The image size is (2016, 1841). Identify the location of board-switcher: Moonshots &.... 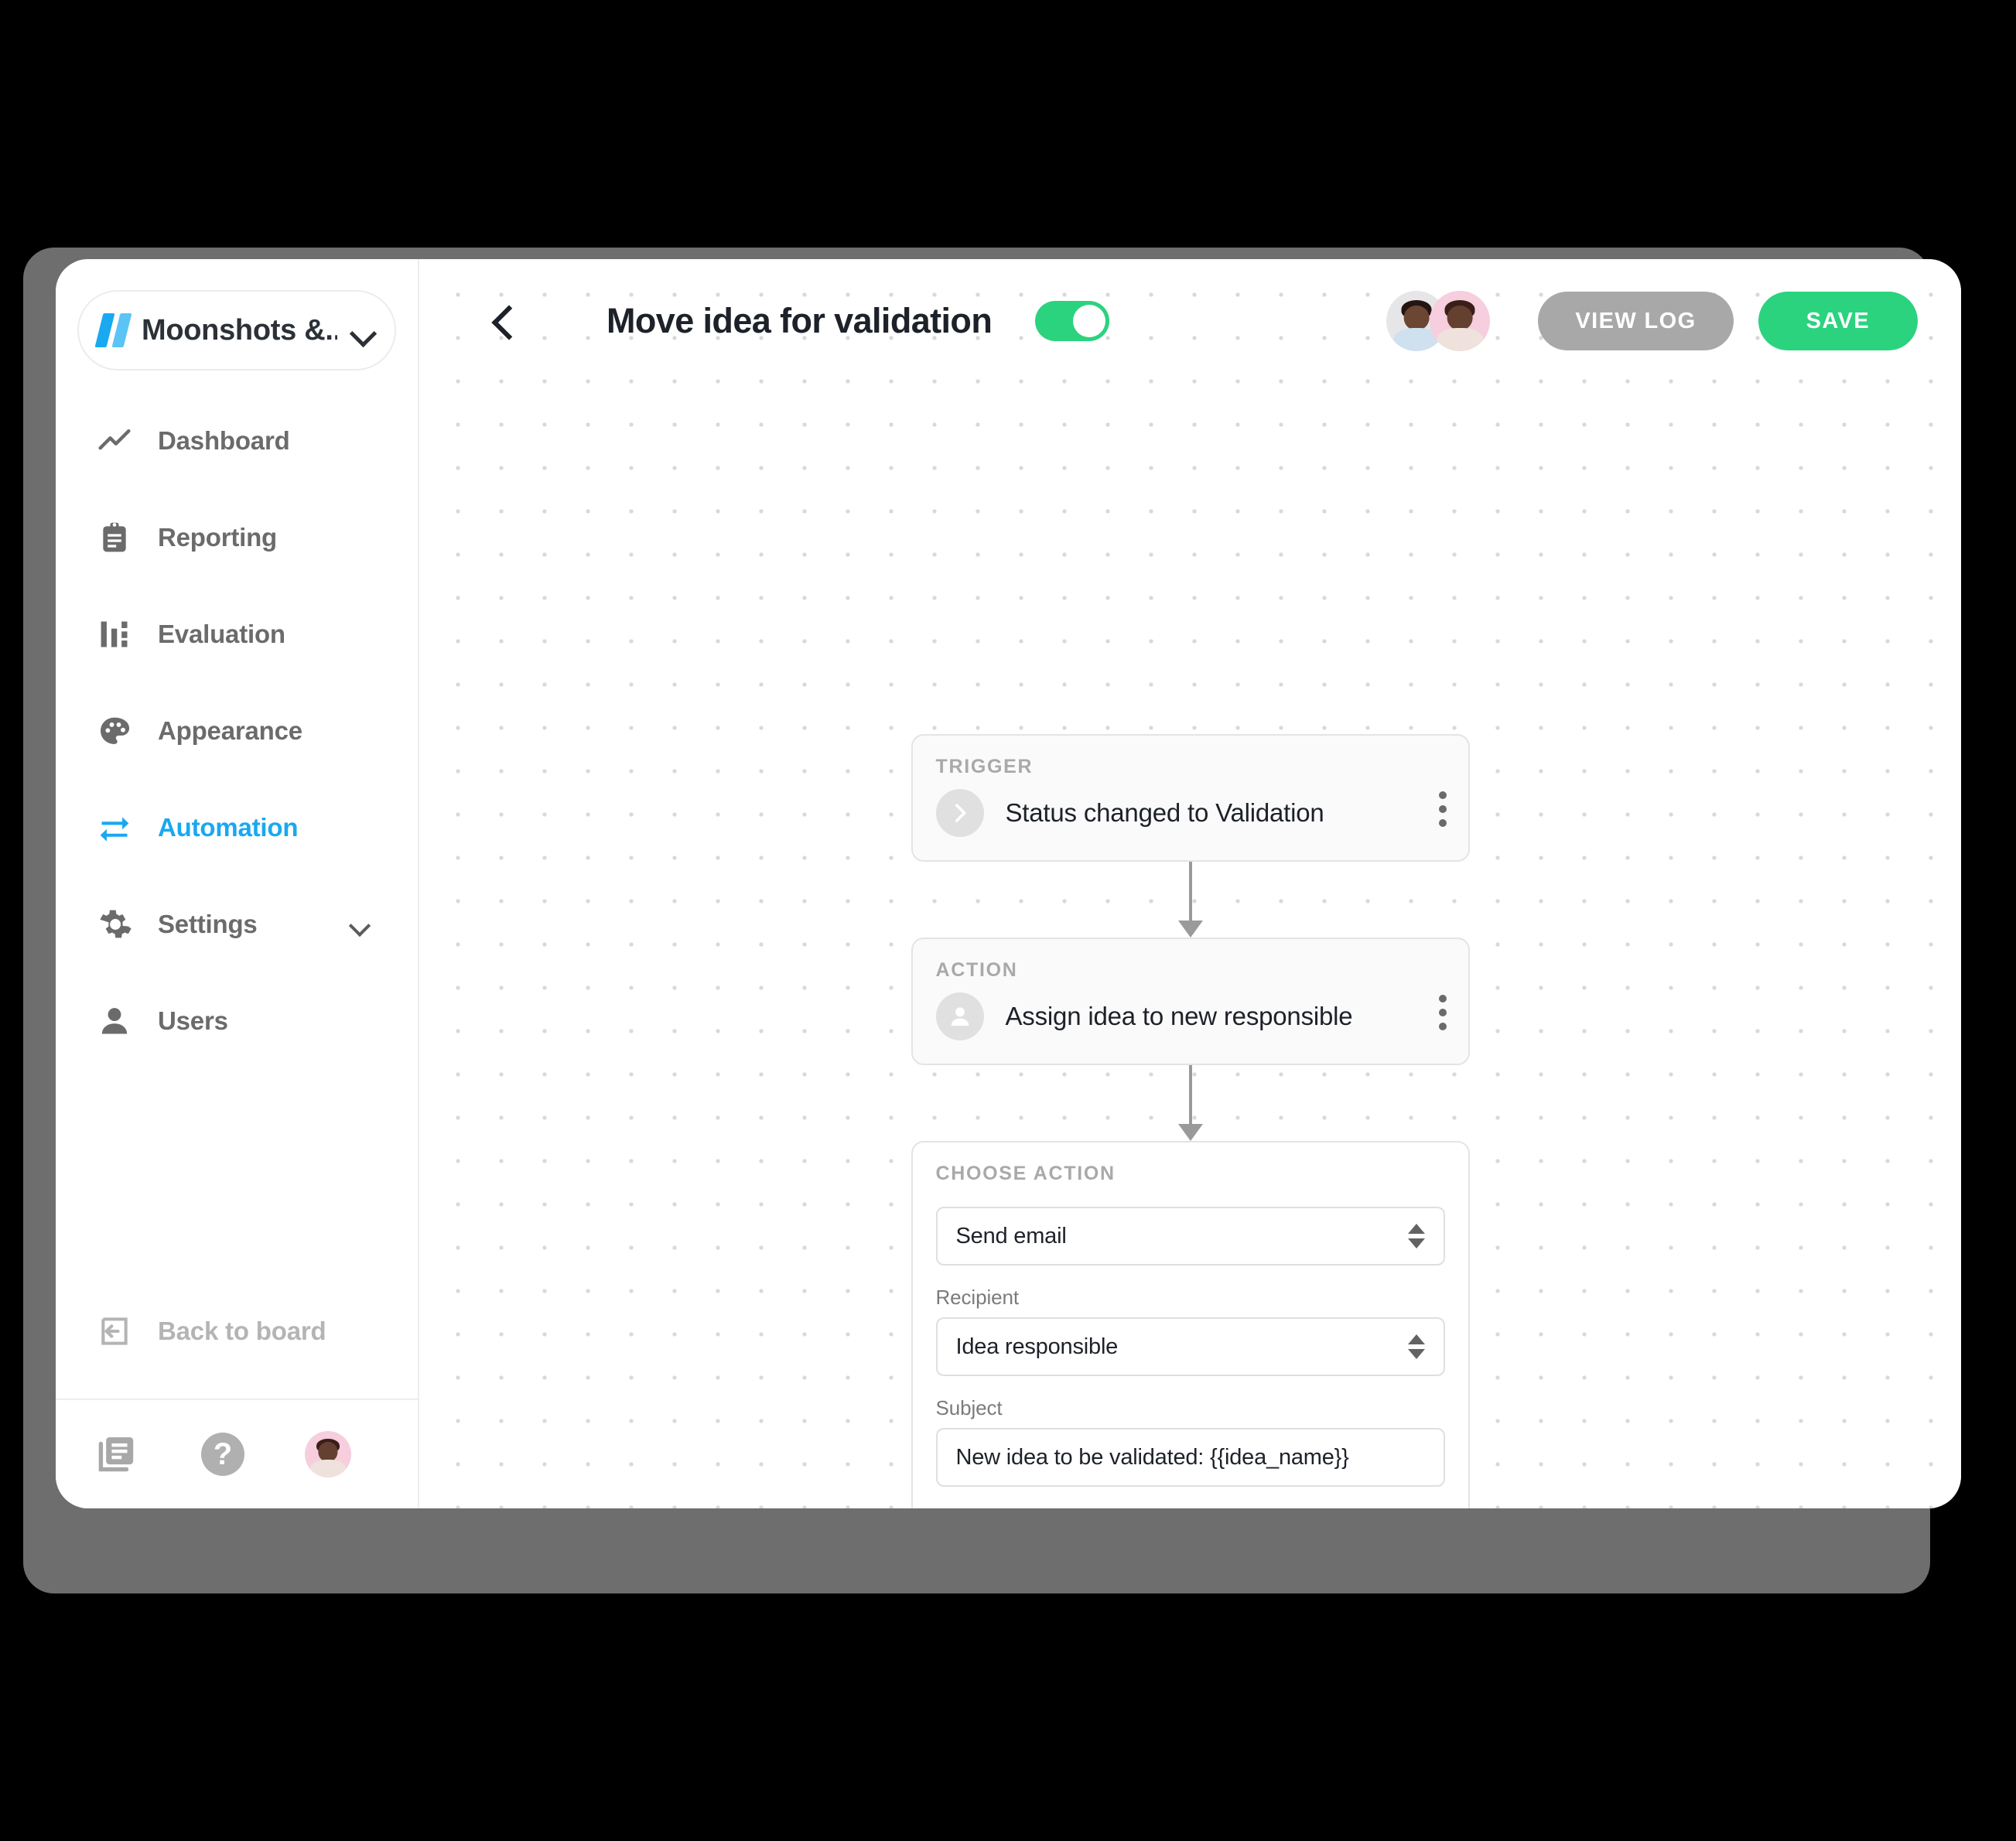
(237, 330).